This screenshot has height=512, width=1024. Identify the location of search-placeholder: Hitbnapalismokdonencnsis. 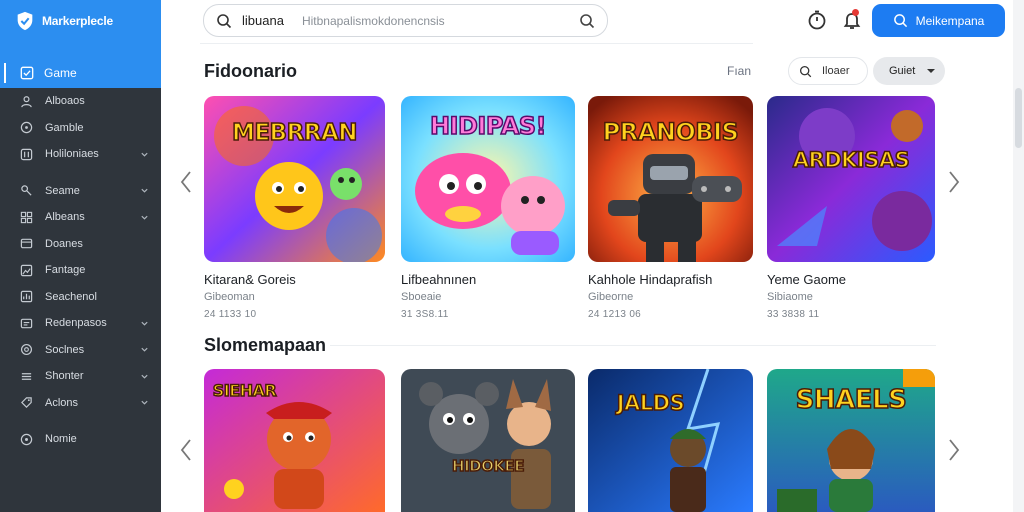
(373, 20).